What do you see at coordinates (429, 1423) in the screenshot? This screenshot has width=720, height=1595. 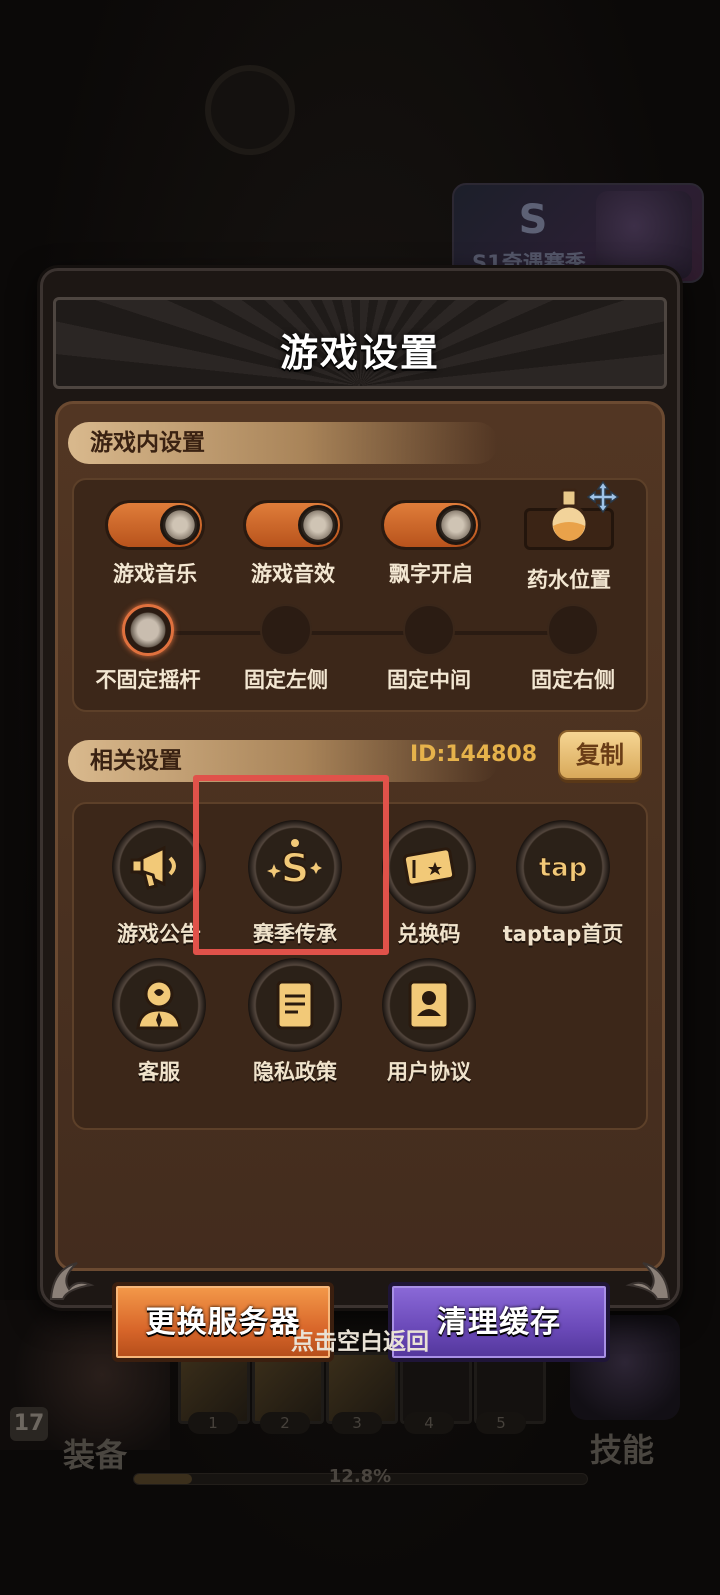 I see `slot-number: 4` at bounding box center [429, 1423].